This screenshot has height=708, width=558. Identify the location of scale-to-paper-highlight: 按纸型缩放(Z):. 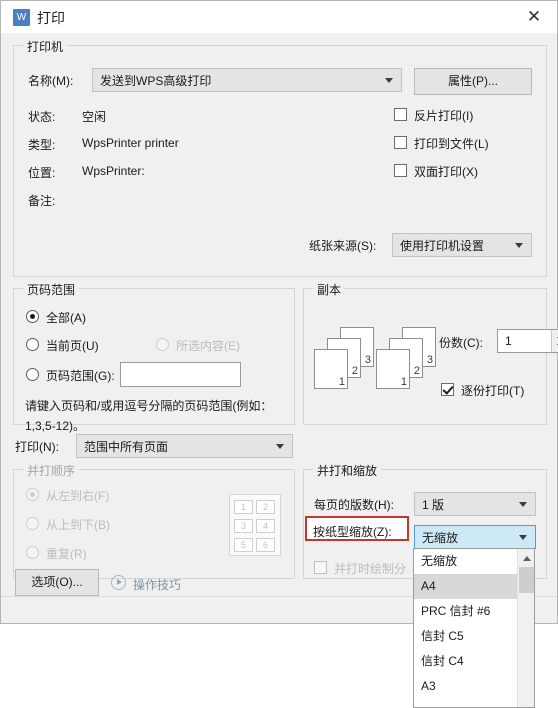
(357, 528).